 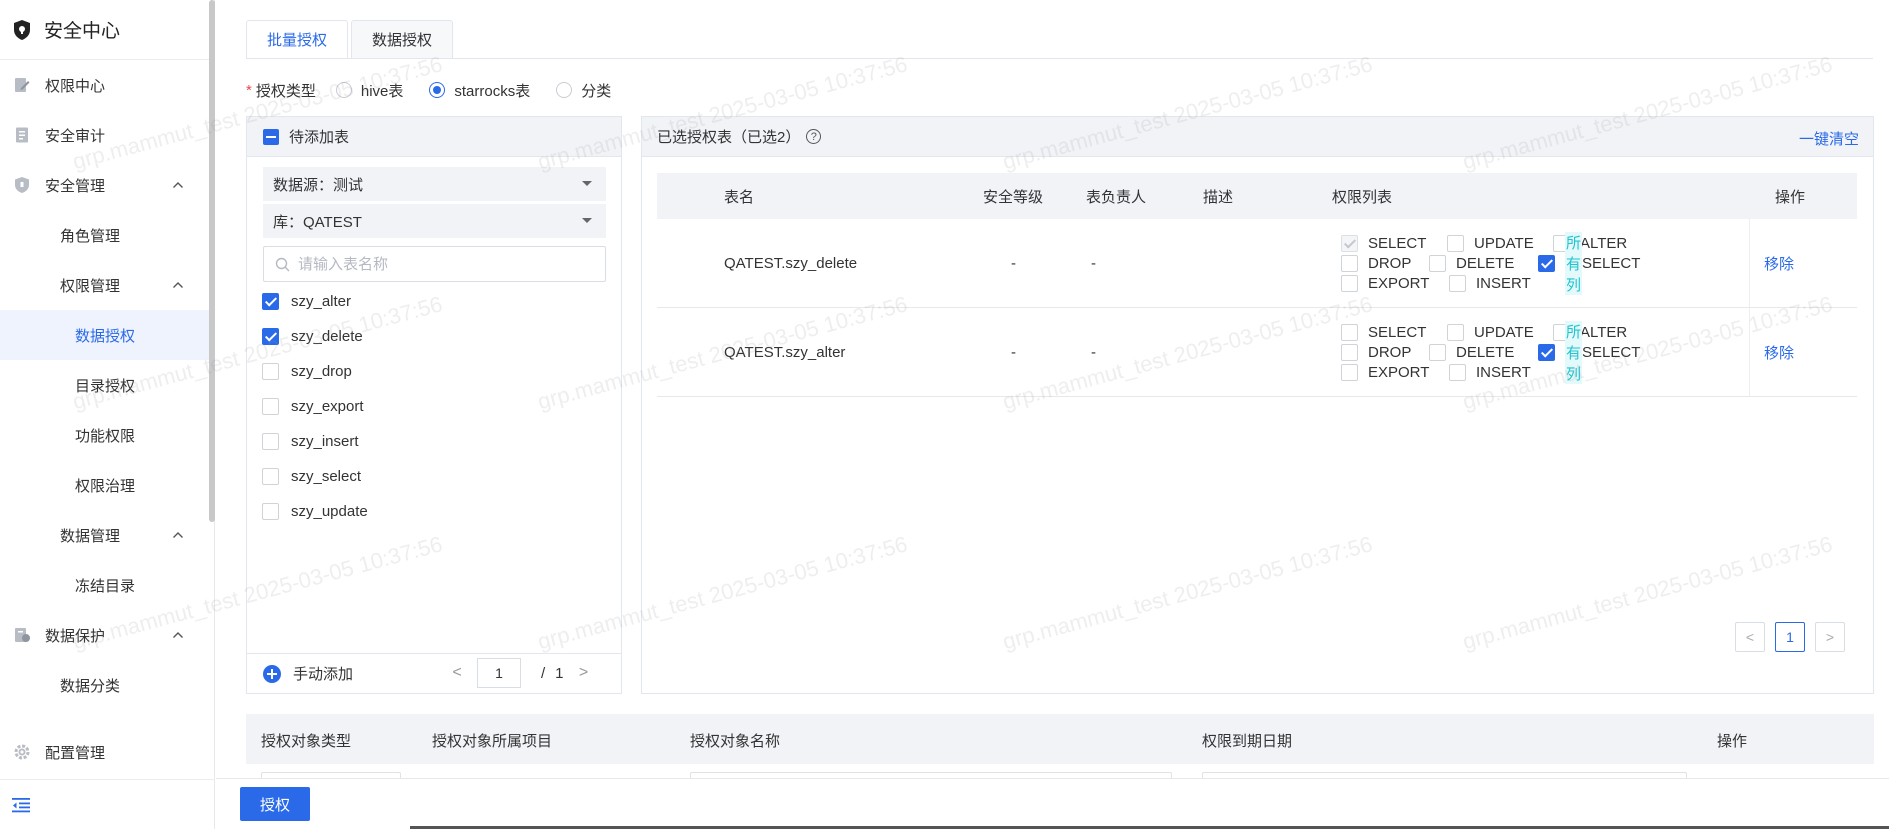 I want to click on document-icon, so click(x=22, y=135).